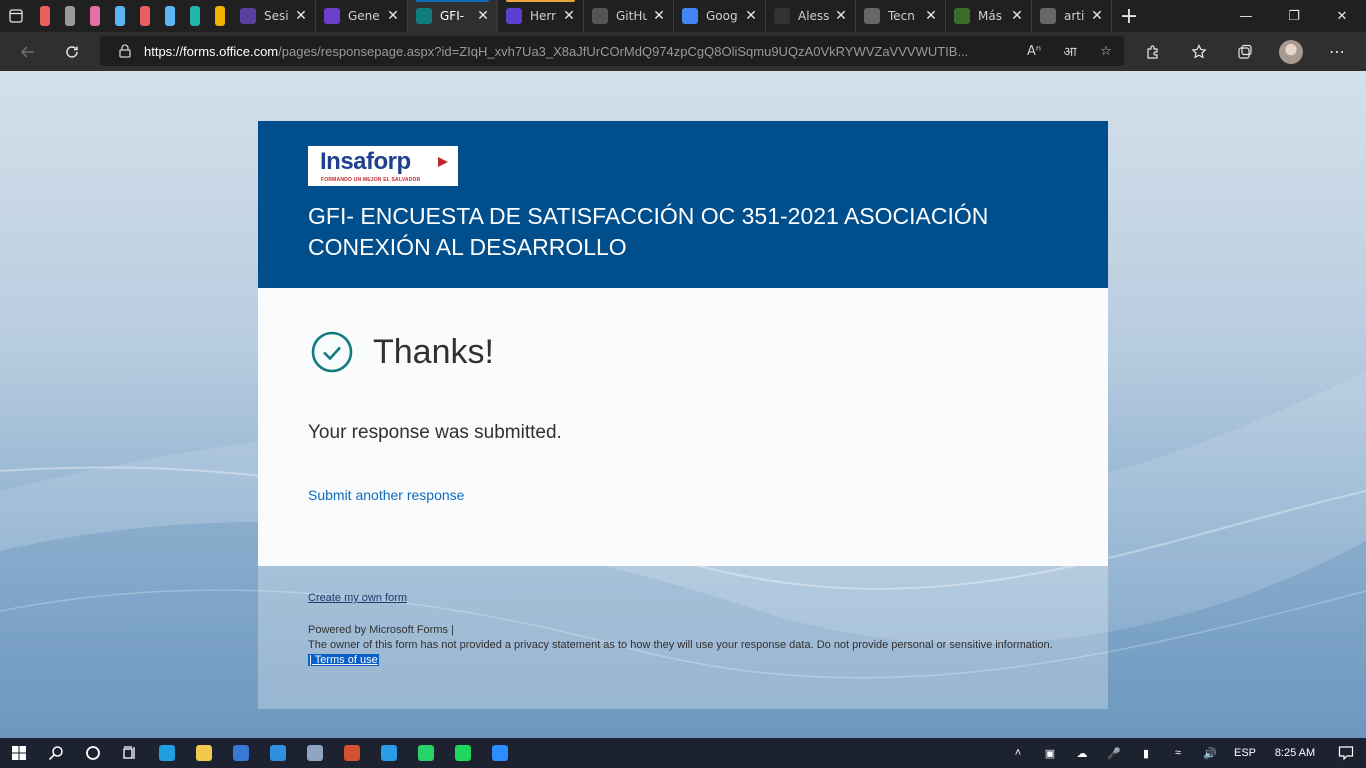 Image resolution: width=1366 pixels, height=768 pixels. Describe the element at coordinates (166, 753) in the screenshot. I see `edge-icon` at that location.